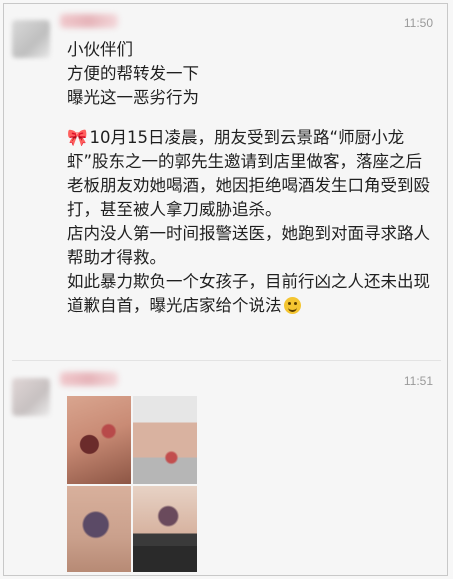  What do you see at coordinates (132, 484) in the screenshot?
I see `photo-grid` at bounding box center [132, 484].